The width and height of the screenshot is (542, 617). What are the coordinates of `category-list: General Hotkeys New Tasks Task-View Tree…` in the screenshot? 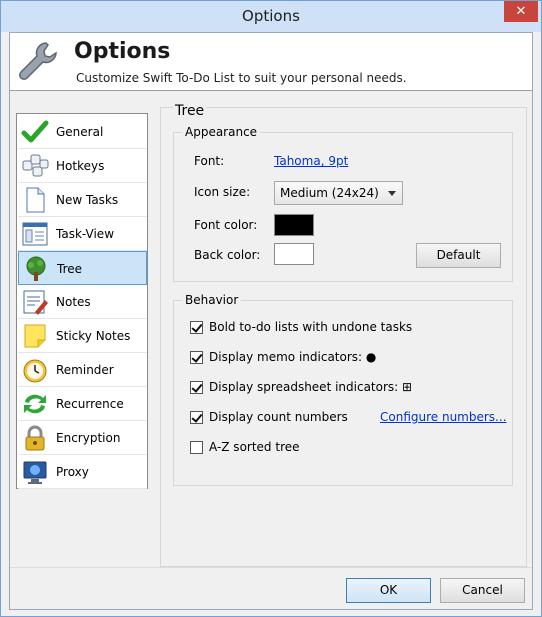 It's located at (82, 301).